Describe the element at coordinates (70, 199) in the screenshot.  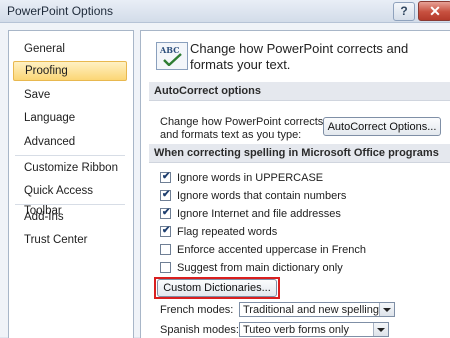
I see `sidebar-item-quick-access-toolbar: Quick Access Toolbar` at that location.